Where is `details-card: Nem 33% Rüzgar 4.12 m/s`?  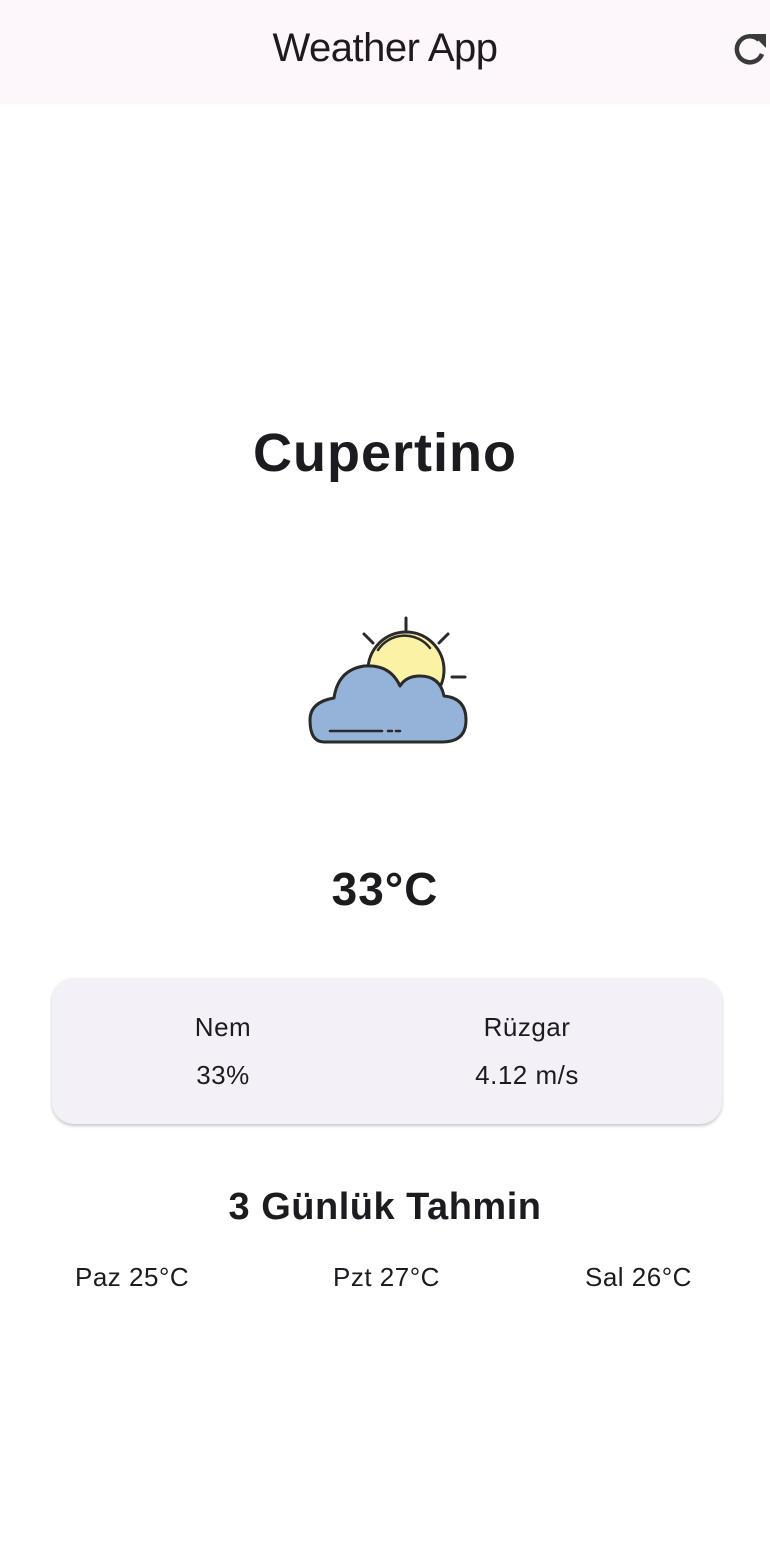 details-card: Nem 33% Rüzgar 4.12 m/s is located at coordinates (387, 1051).